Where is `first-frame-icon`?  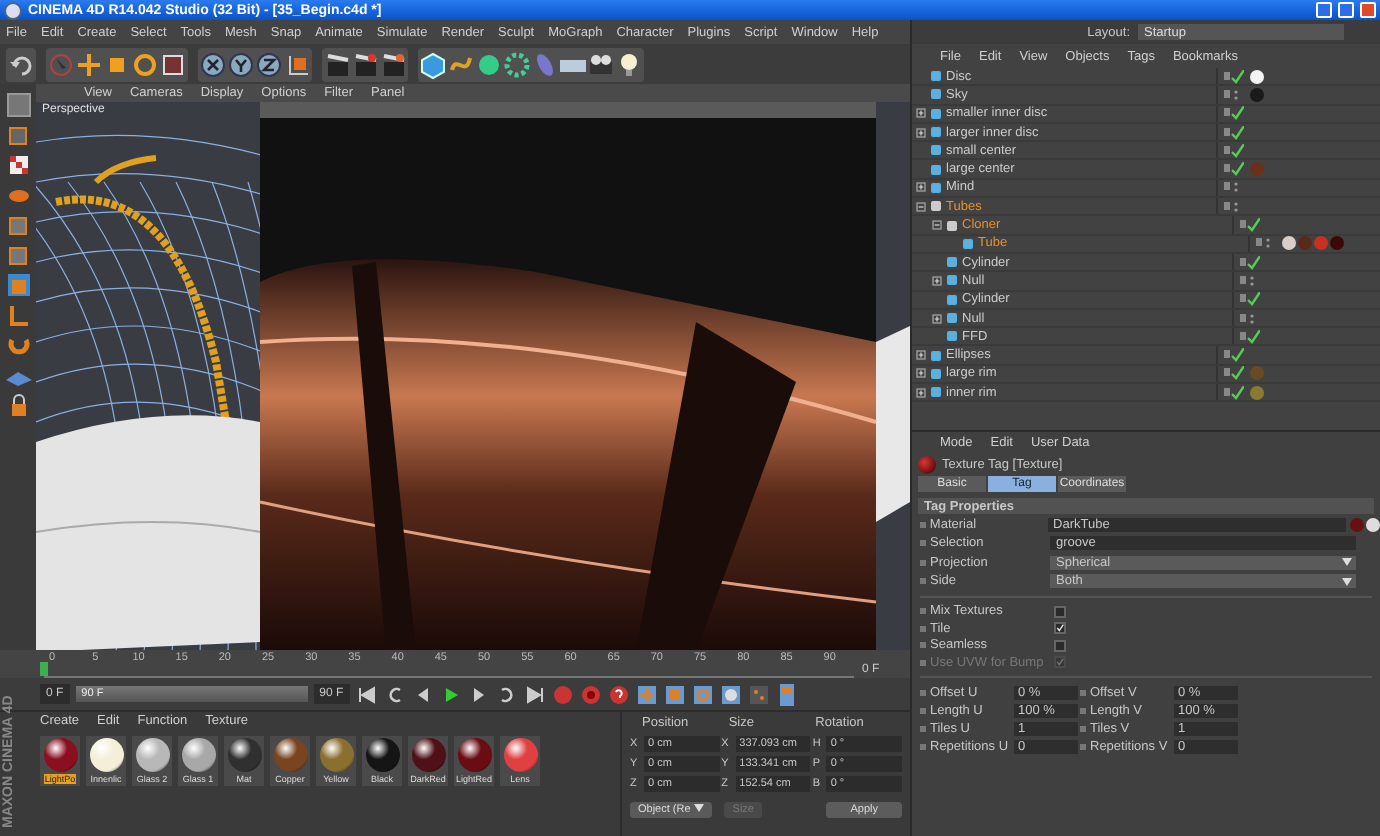 first-frame-icon is located at coordinates (366, 694).